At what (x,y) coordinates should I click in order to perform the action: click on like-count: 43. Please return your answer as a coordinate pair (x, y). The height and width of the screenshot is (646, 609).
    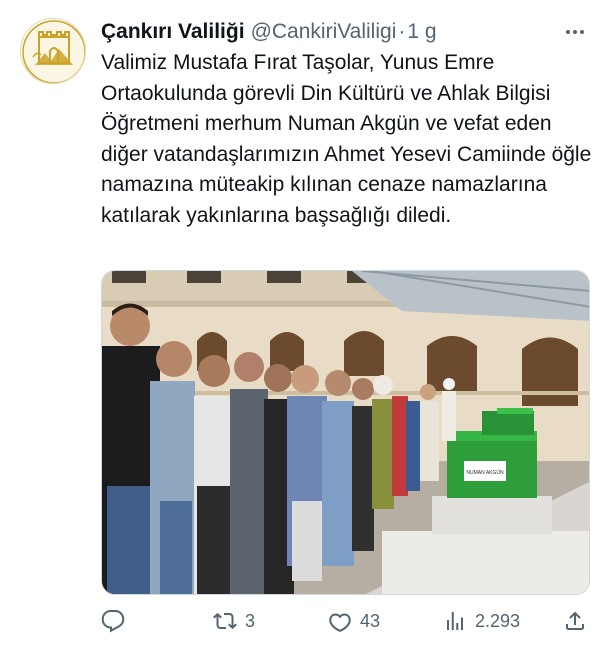
    Looking at the image, I should click on (370, 620).